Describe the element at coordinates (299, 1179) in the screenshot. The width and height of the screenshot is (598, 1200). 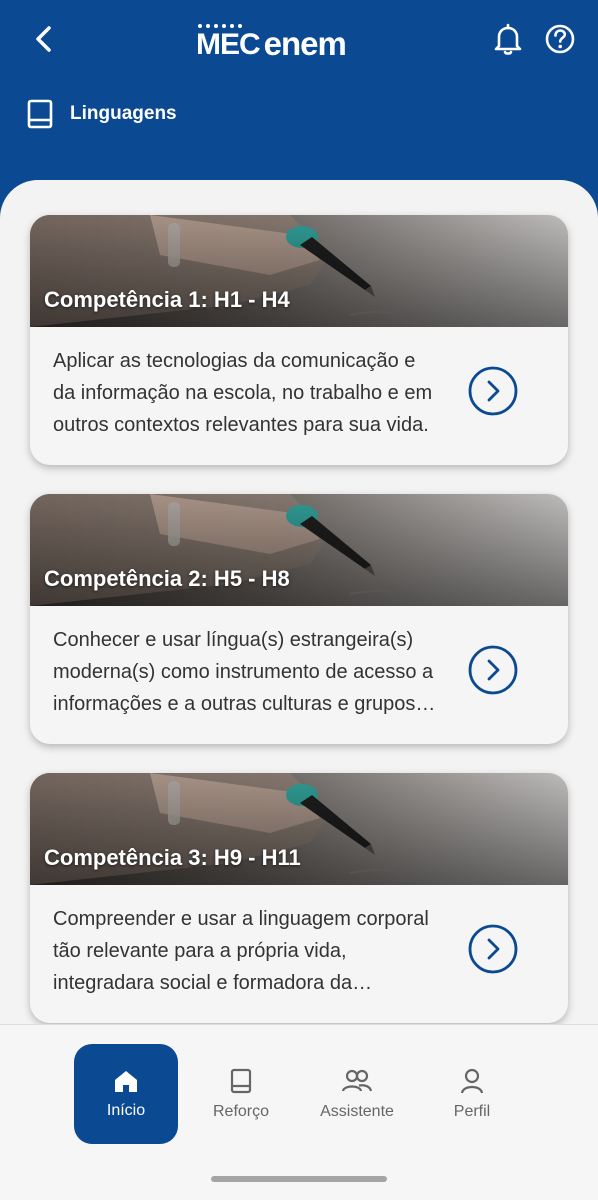
I see `home-indicator` at that location.